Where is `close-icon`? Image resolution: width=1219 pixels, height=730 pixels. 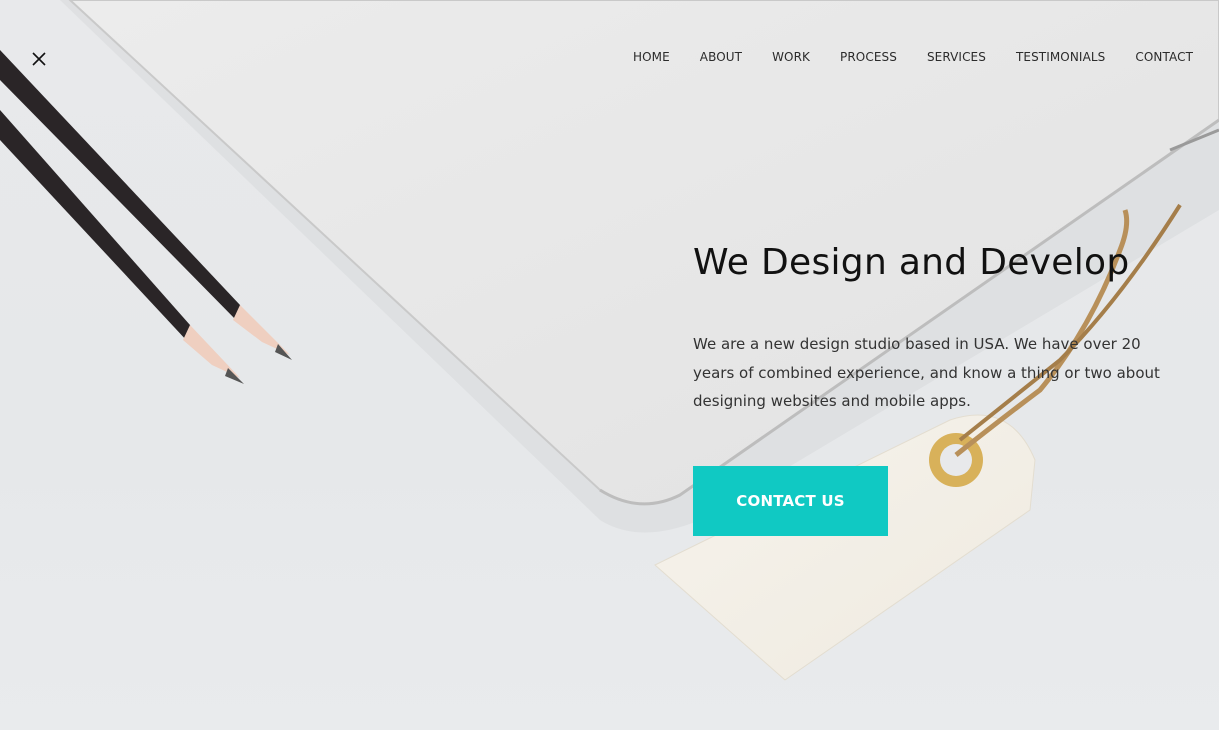 close-icon is located at coordinates (39, 59).